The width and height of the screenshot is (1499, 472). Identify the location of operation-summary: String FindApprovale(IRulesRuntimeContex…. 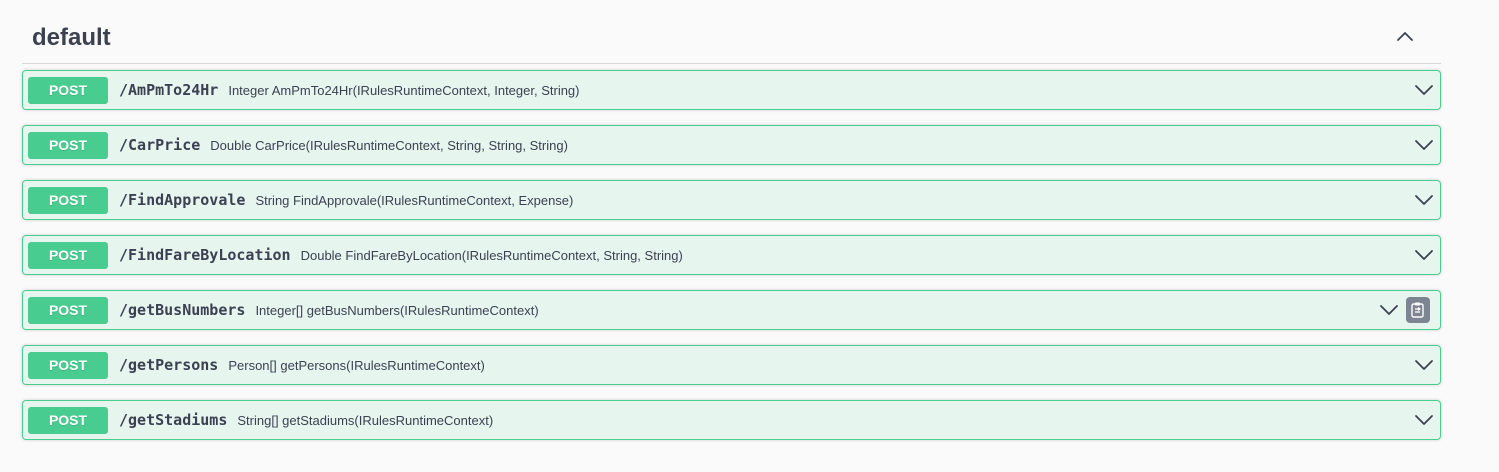
(414, 200).